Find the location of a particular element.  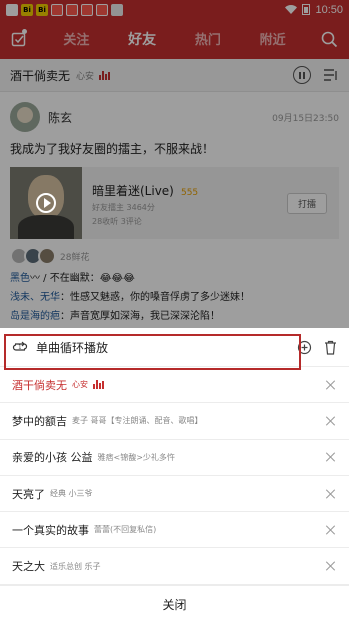

queue-item: 天亮了 经典 小三爷 is located at coordinates (174, 494).